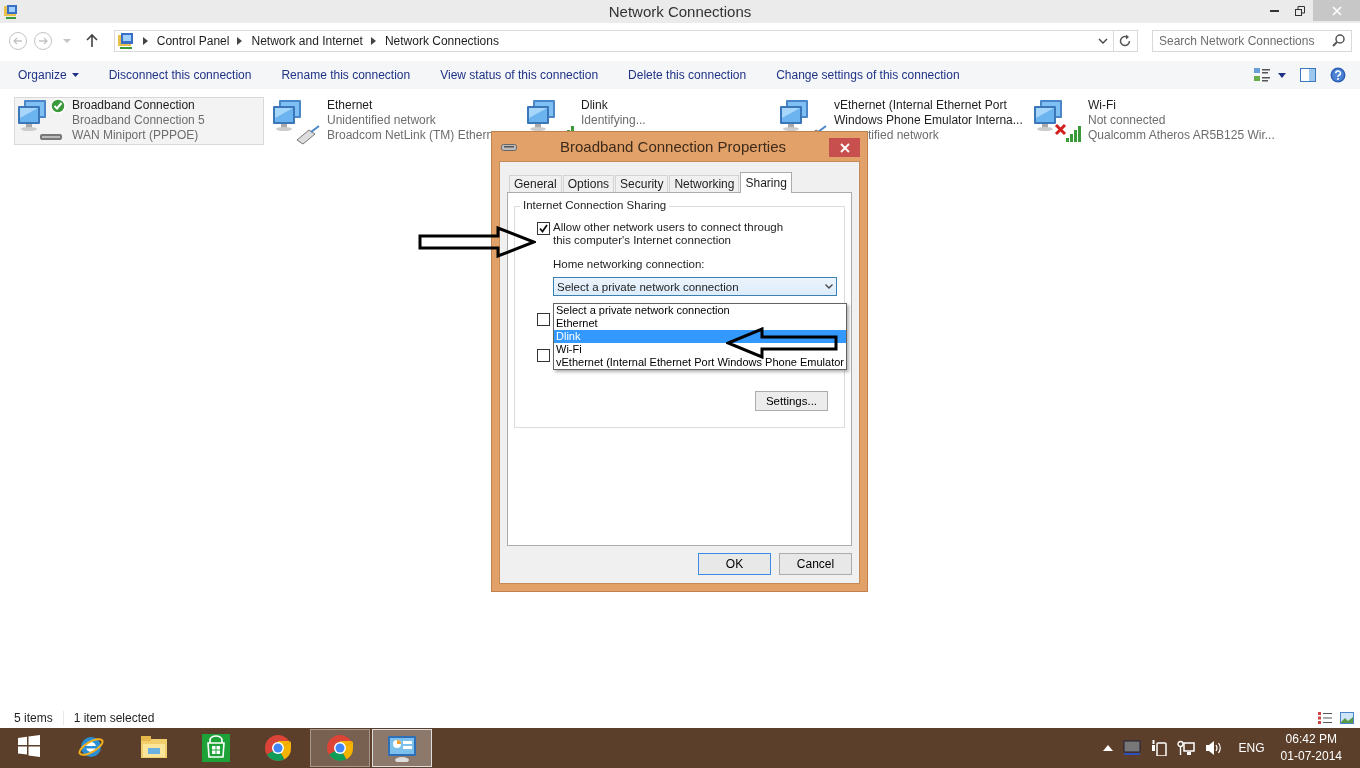 The height and width of the screenshot is (768, 1360). Describe the element at coordinates (1252, 41) in the screenshot. I see `search-field: Search Network Connections` at that location.